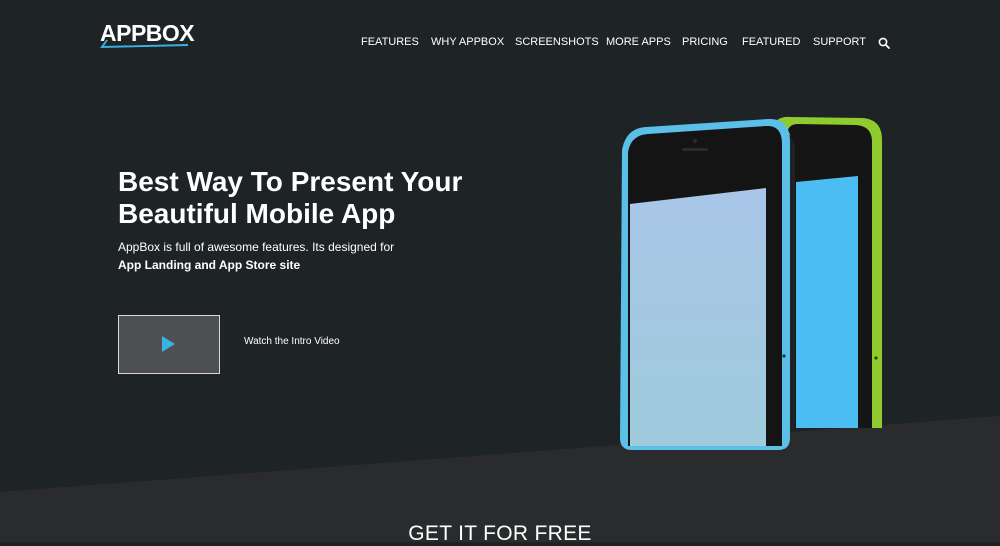 Image resolution: width=1000 pixels, height=546 pixels. What do you see at coordinates (557, 42) in the screenshot?
I see `nav-screenshots: SCREENSHOTS` at bounding box center [557, 42].